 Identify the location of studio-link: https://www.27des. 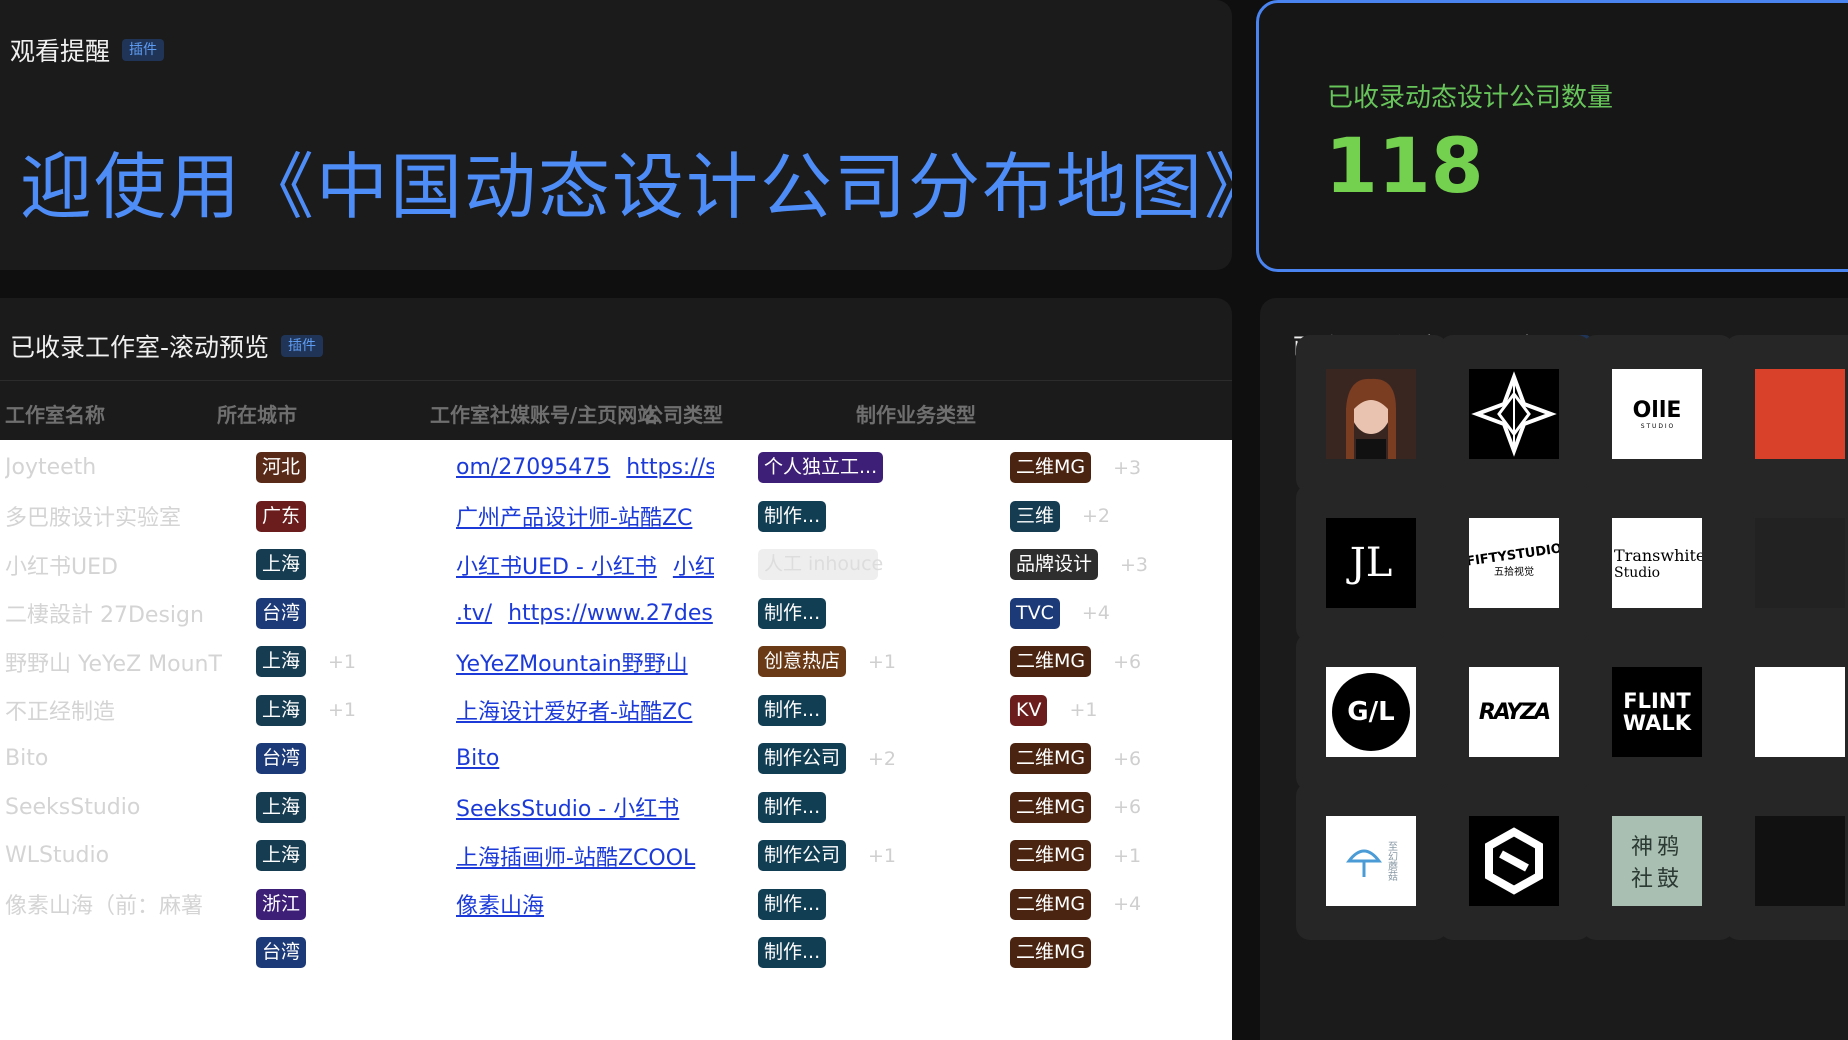
(610, 613).